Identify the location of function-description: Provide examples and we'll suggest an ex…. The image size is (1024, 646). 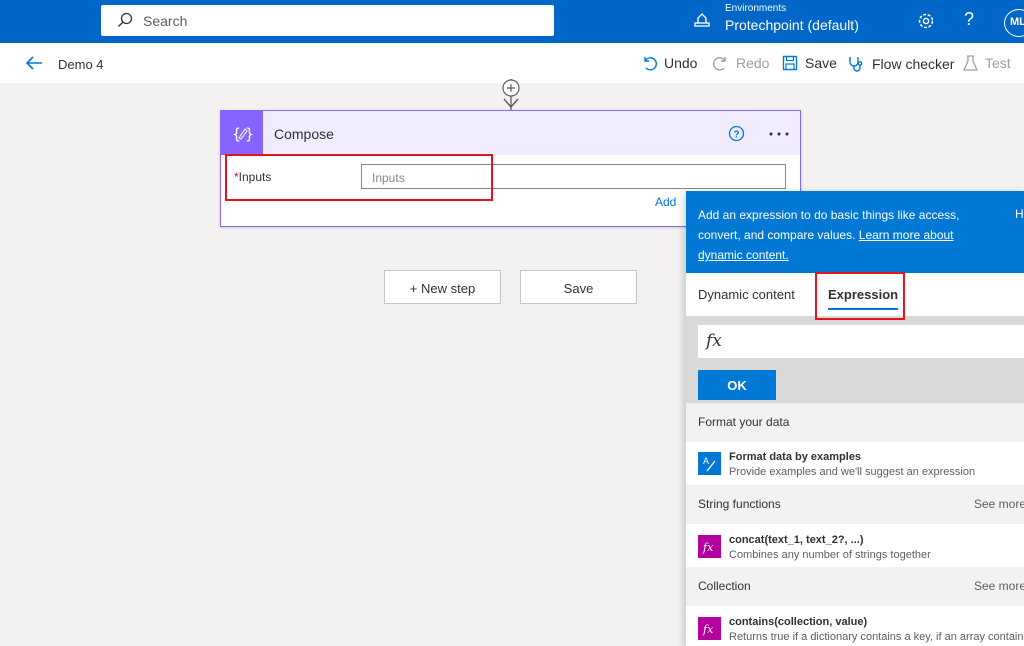
(852, 472).